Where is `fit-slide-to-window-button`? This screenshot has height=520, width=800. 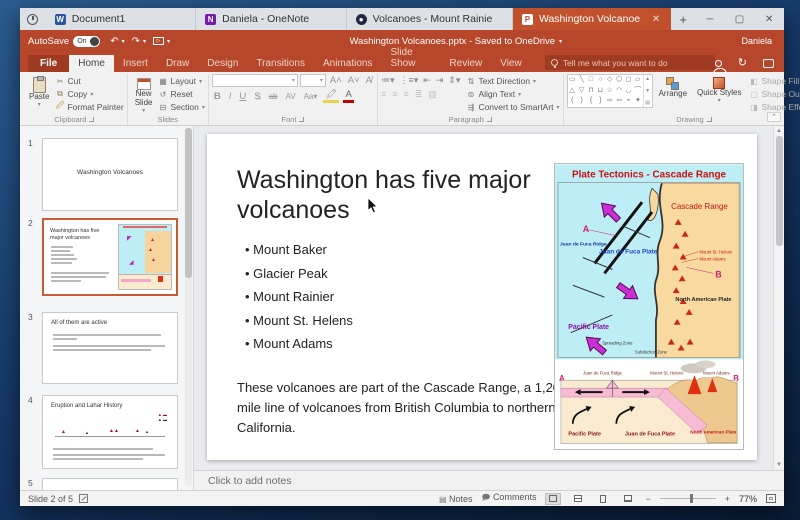 fit-slide-to-window-button is located at coordinates (771, 498).